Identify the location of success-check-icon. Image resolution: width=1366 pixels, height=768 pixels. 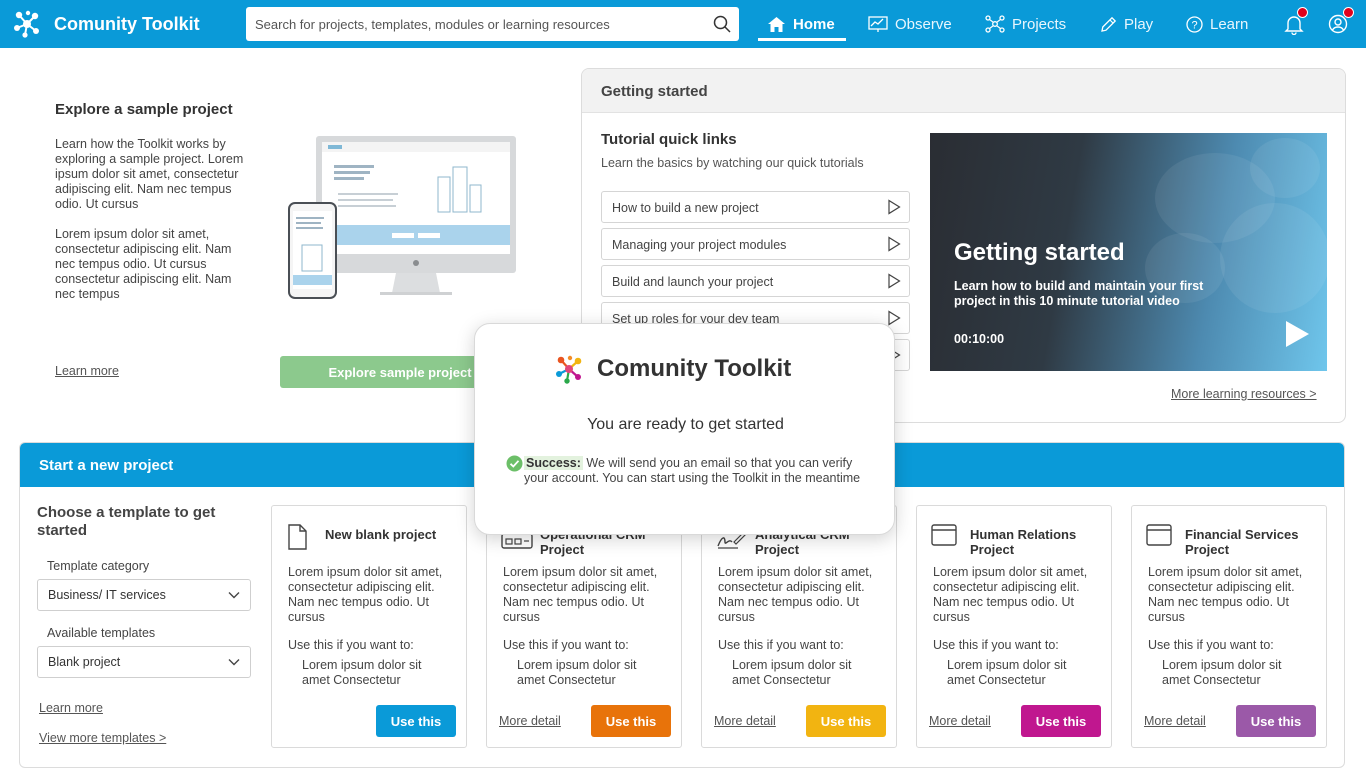
(514, 463).